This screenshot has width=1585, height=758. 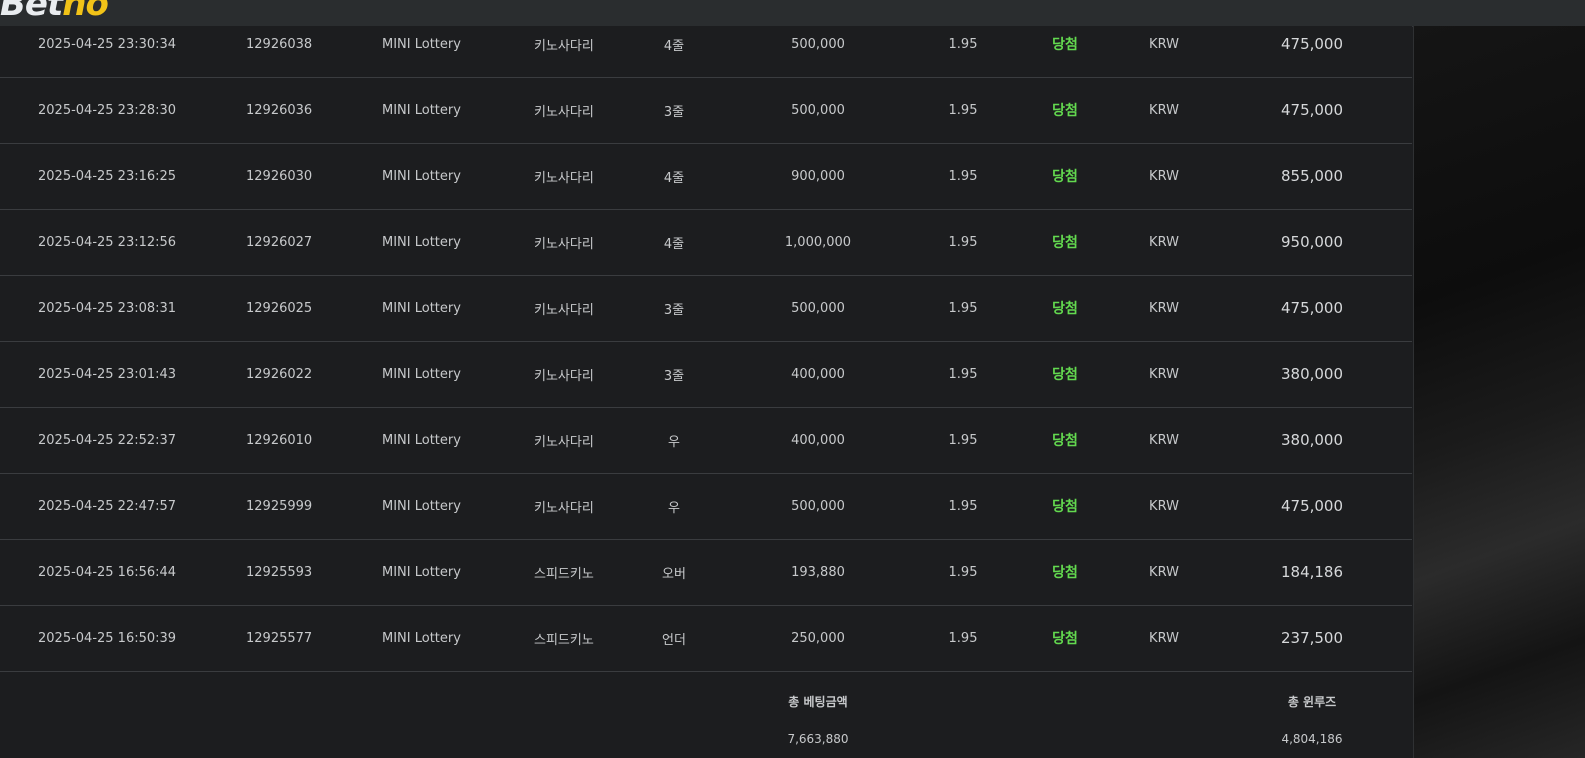 What do you see at coordinates (107, 110) in the screenshot?
I see `bet-date: 2025-04-25 23:28:30` at bounding box center [107, 110].